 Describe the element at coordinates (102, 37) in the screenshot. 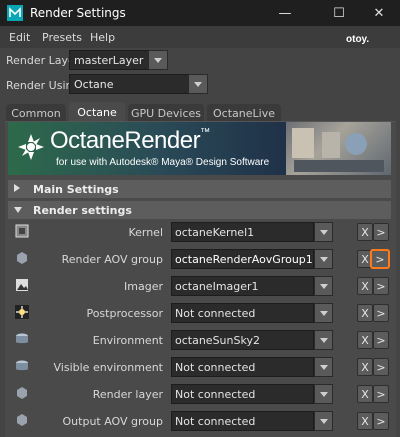

I see `menu-help: Help` at that location.